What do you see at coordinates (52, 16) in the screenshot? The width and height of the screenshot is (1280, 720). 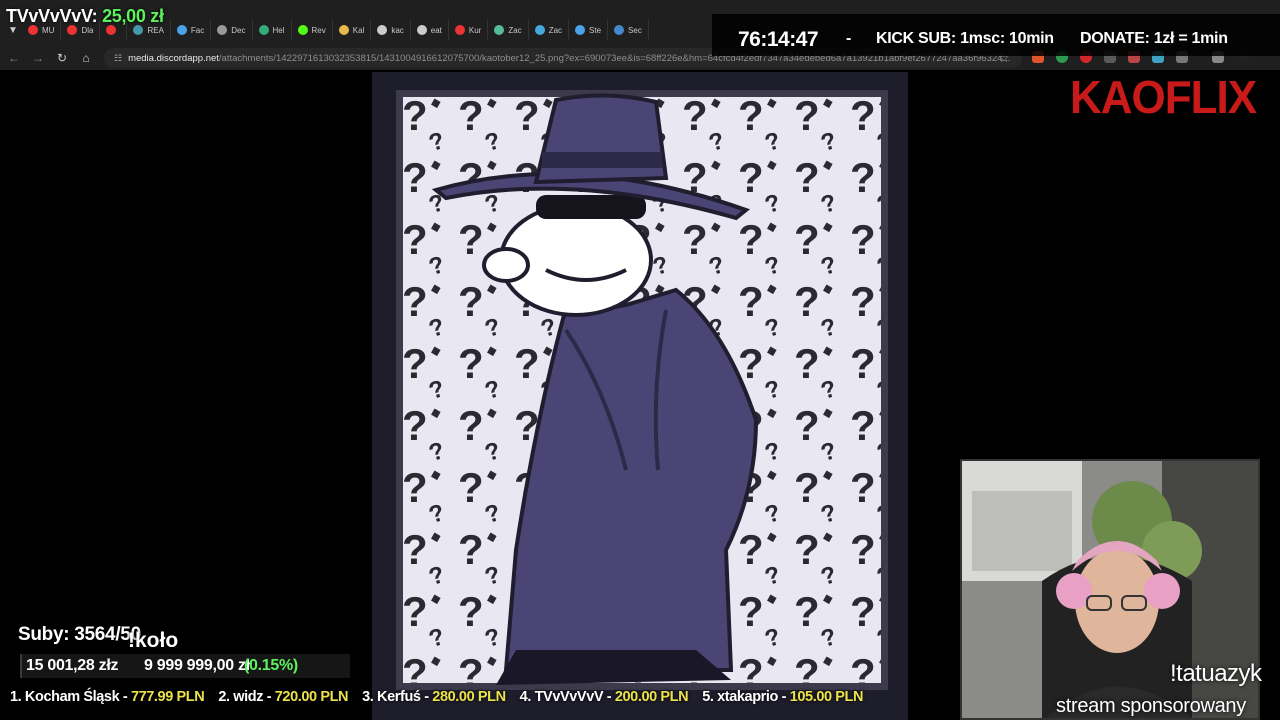 I see `donor-name: TVvVvVvV:` at bounding box center [52, 16].